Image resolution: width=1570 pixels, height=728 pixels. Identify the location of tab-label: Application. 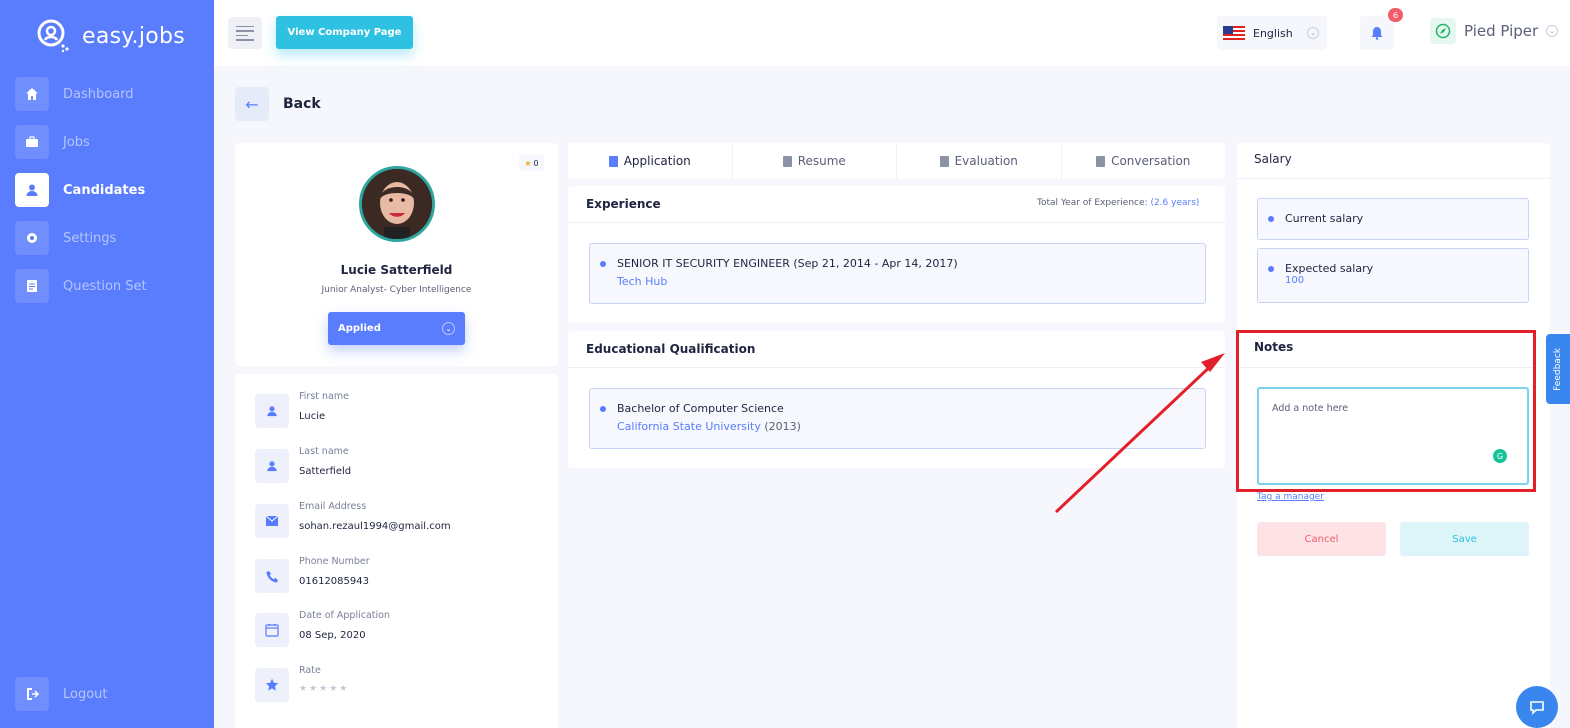
(657, 161).